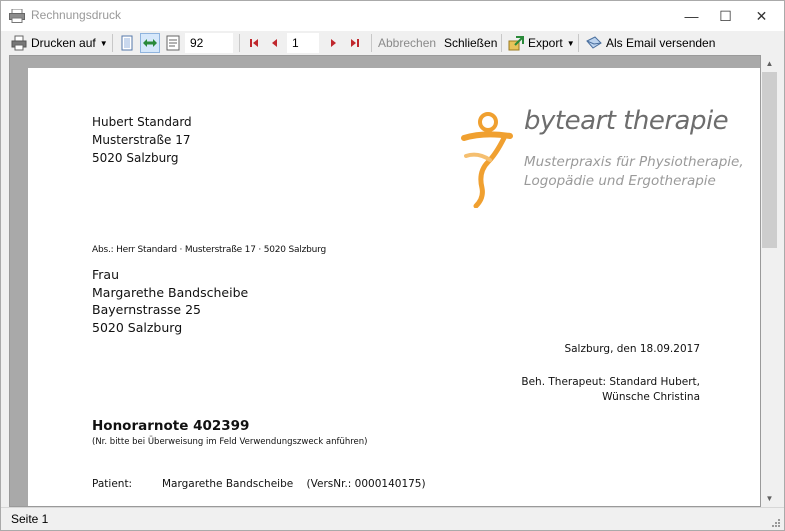 The height and width of the screenshot is (531, 785). What do you see at coordinates (769, 498) in the screenshot?
I see `scroll-down-arrow-icon: ▼` at bounding box center [769, 498].